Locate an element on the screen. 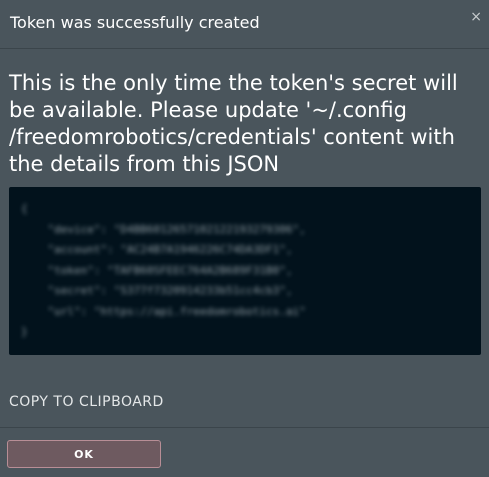 The image size is (489, 477). close-icon: × is located at coordinates (476, 17).